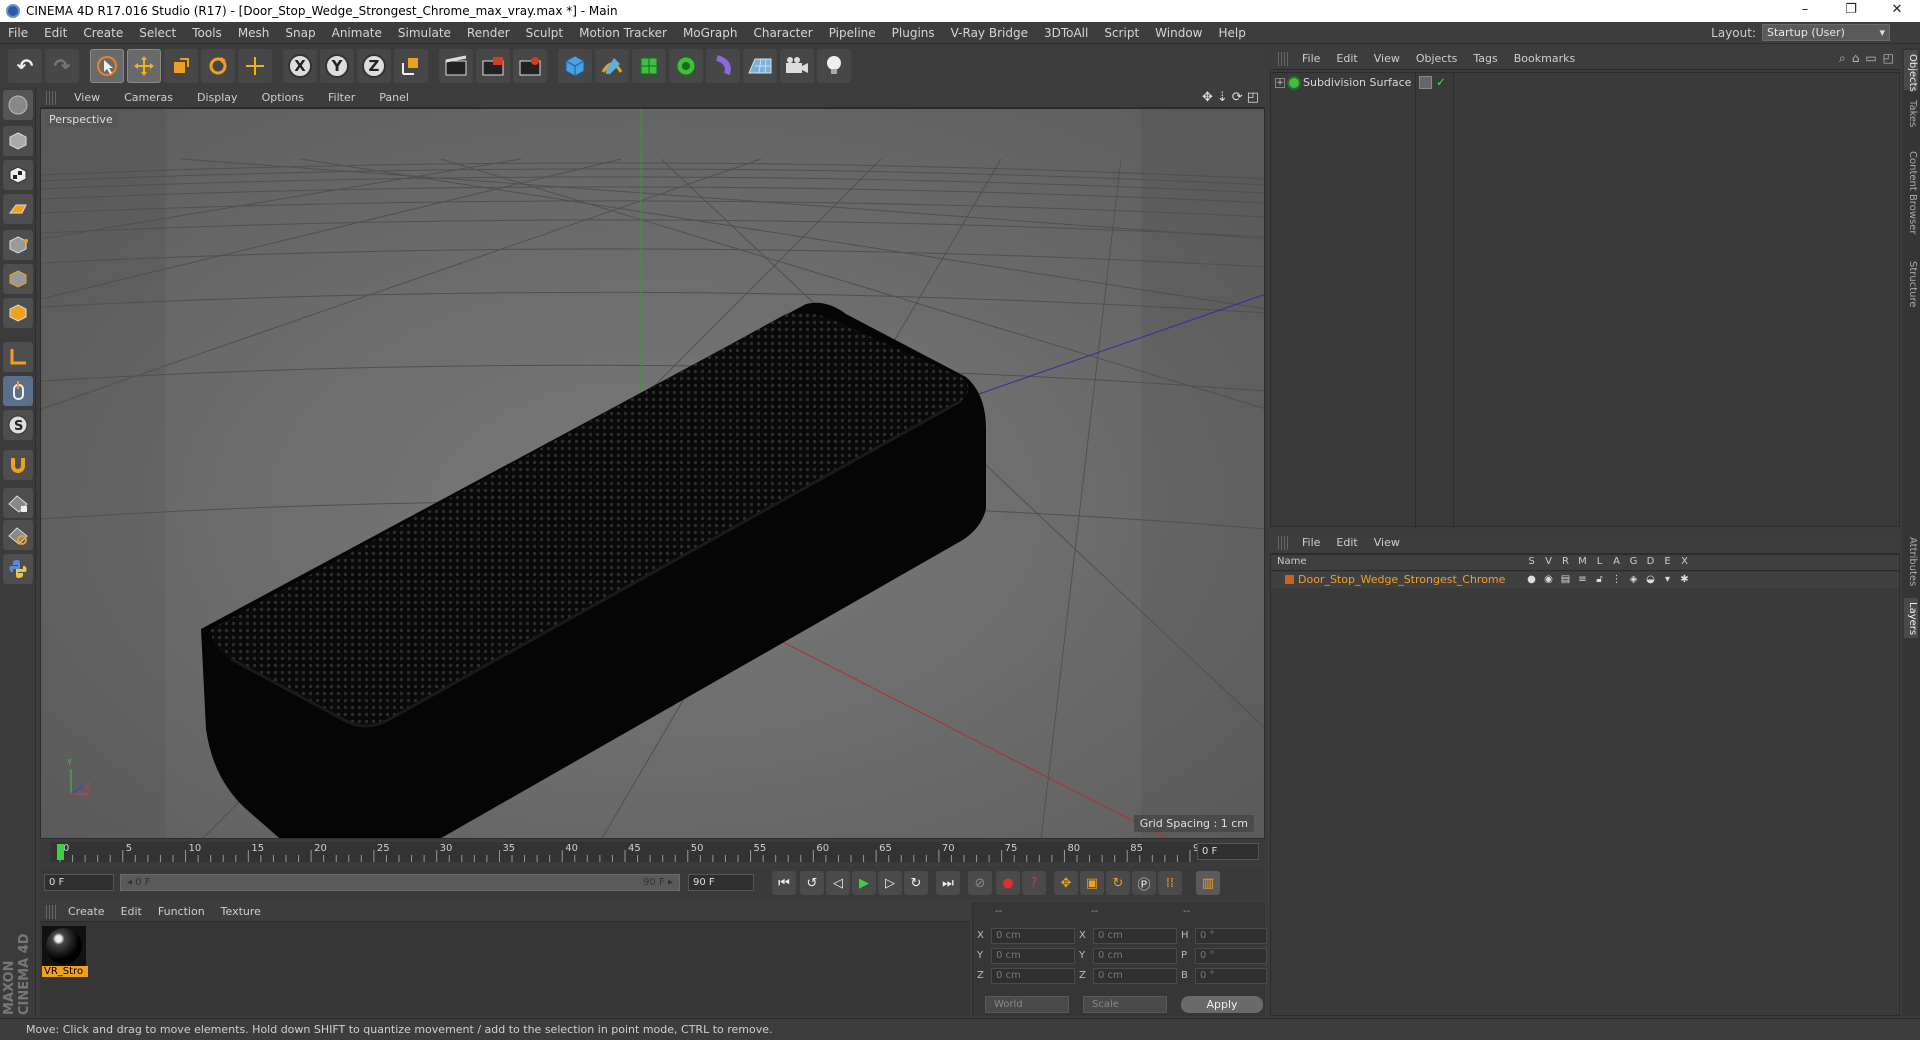  I want to click on menu-3dtoall: 3DToAll, so click(1066, 33).